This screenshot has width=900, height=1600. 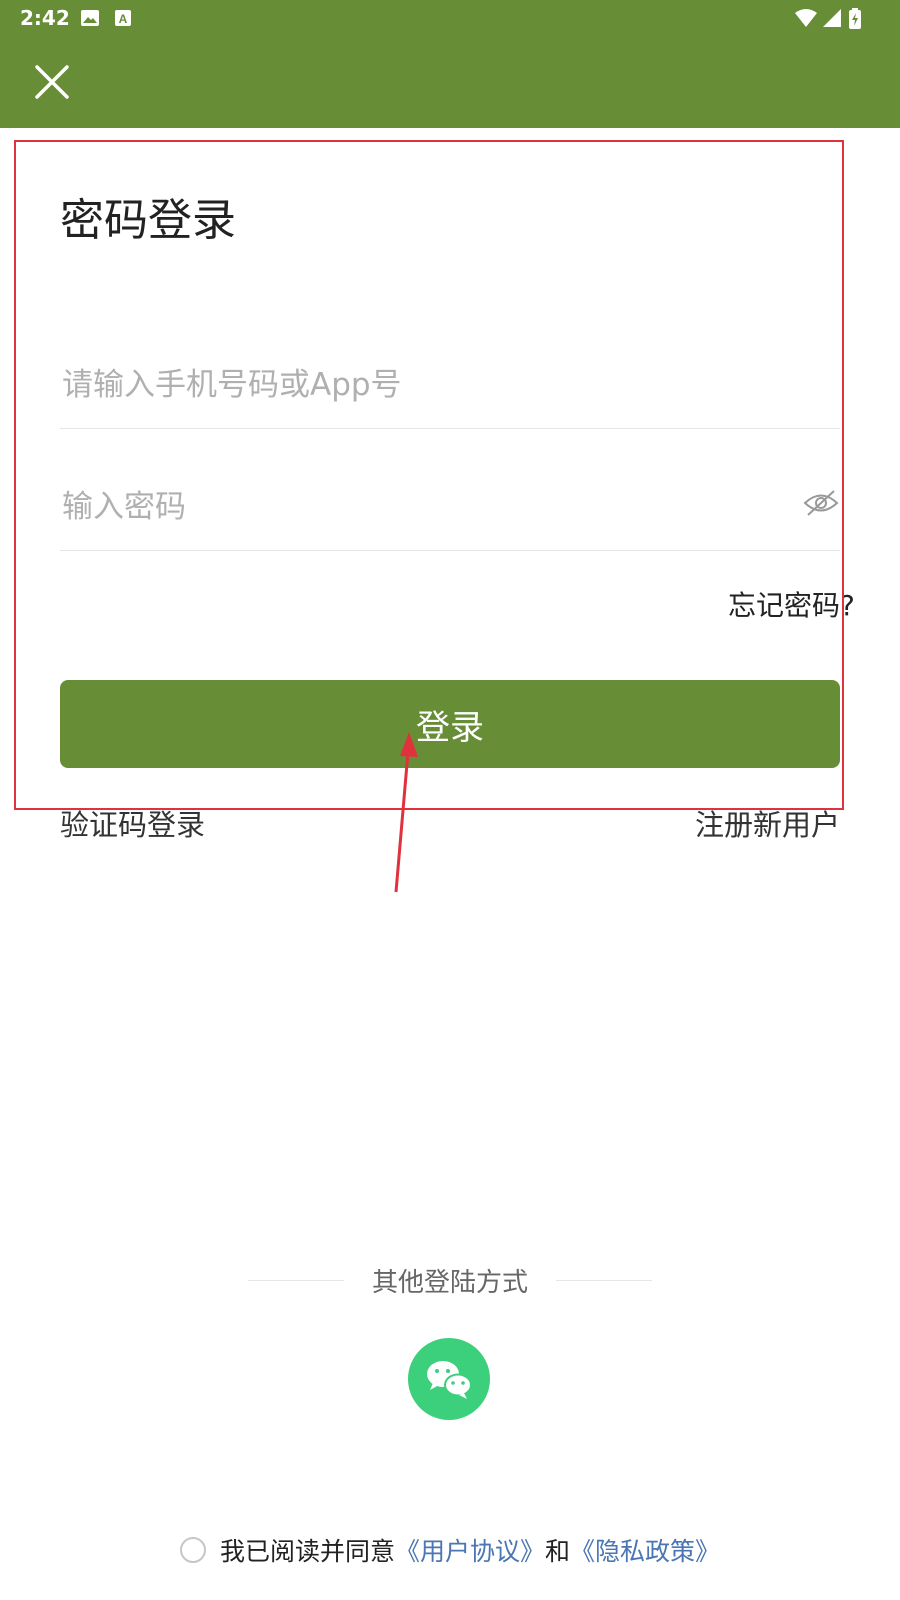 What do you see at coordinates (767, 823) in the screenshot?
I see `register-link: 注册新用户` at bounding box center [767, 823].